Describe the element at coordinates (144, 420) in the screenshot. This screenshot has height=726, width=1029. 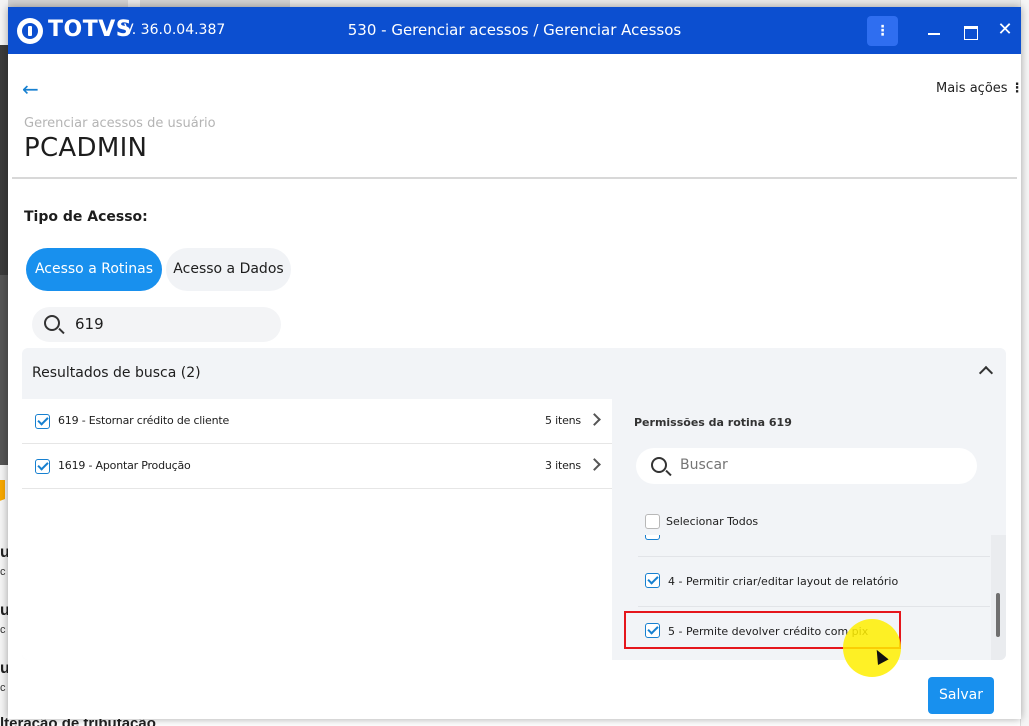
I see `routine-label: 619 - Estornar crédito de cliente` at that location.